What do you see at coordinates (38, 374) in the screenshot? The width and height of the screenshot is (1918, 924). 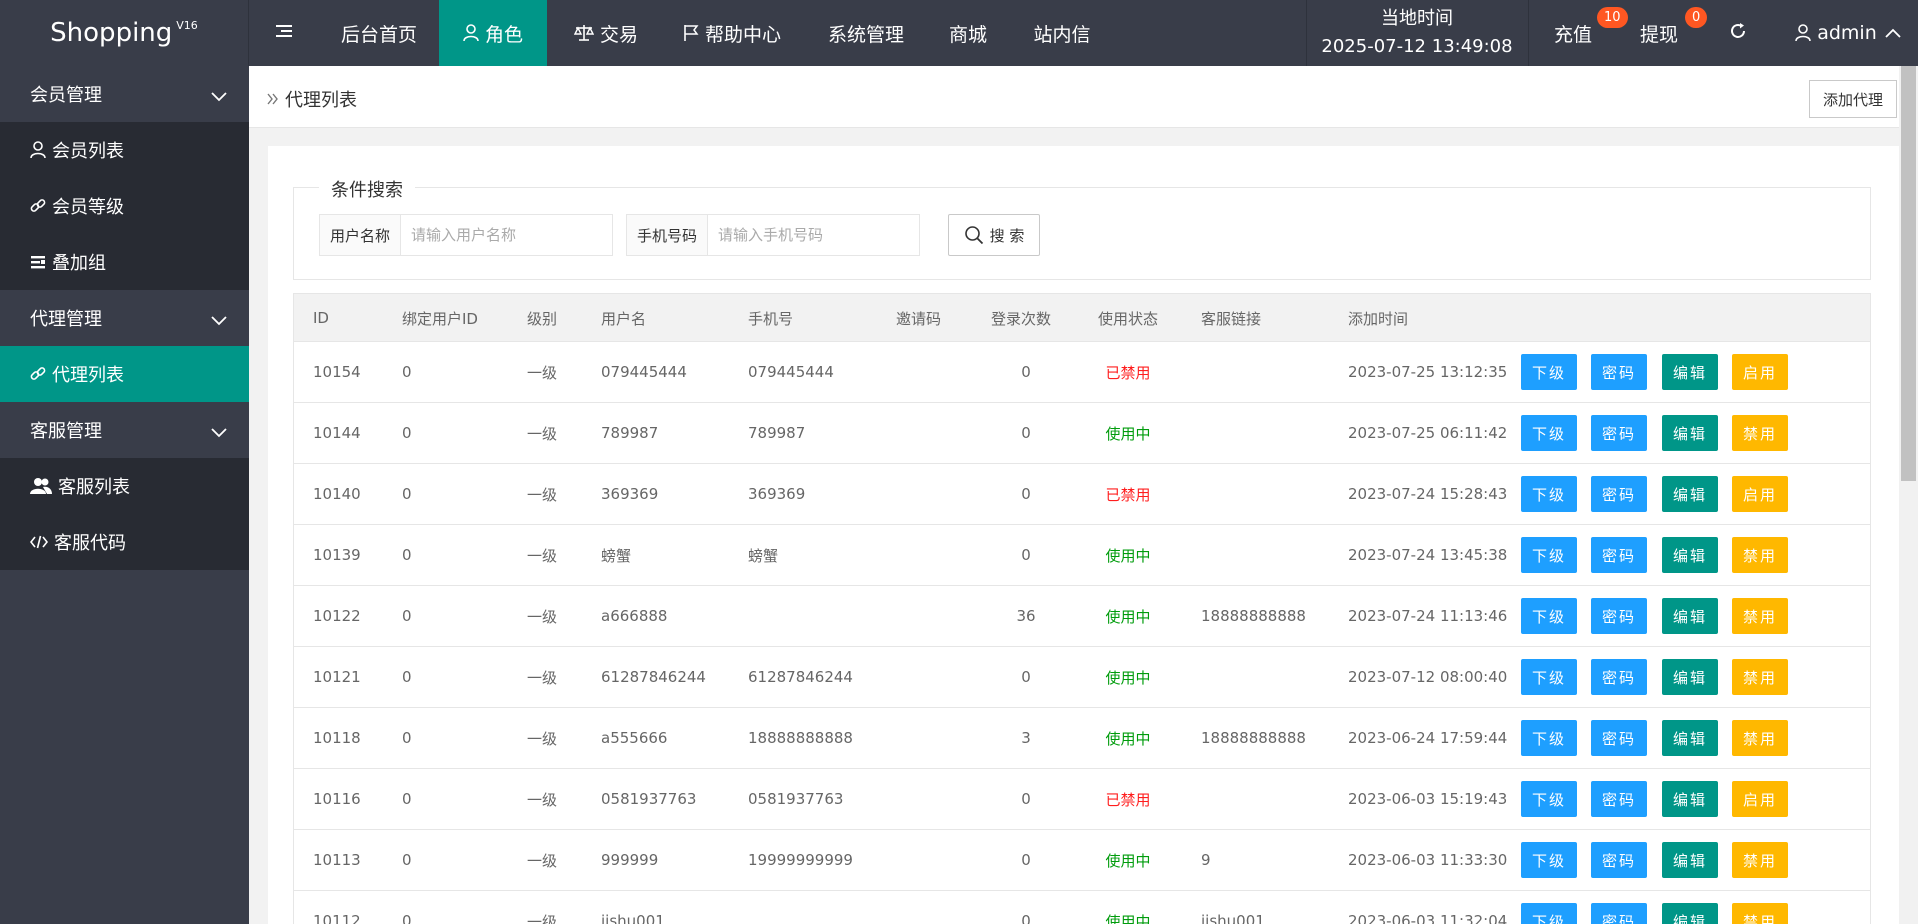 I see `link-icon` at bounding box center [38, 374].